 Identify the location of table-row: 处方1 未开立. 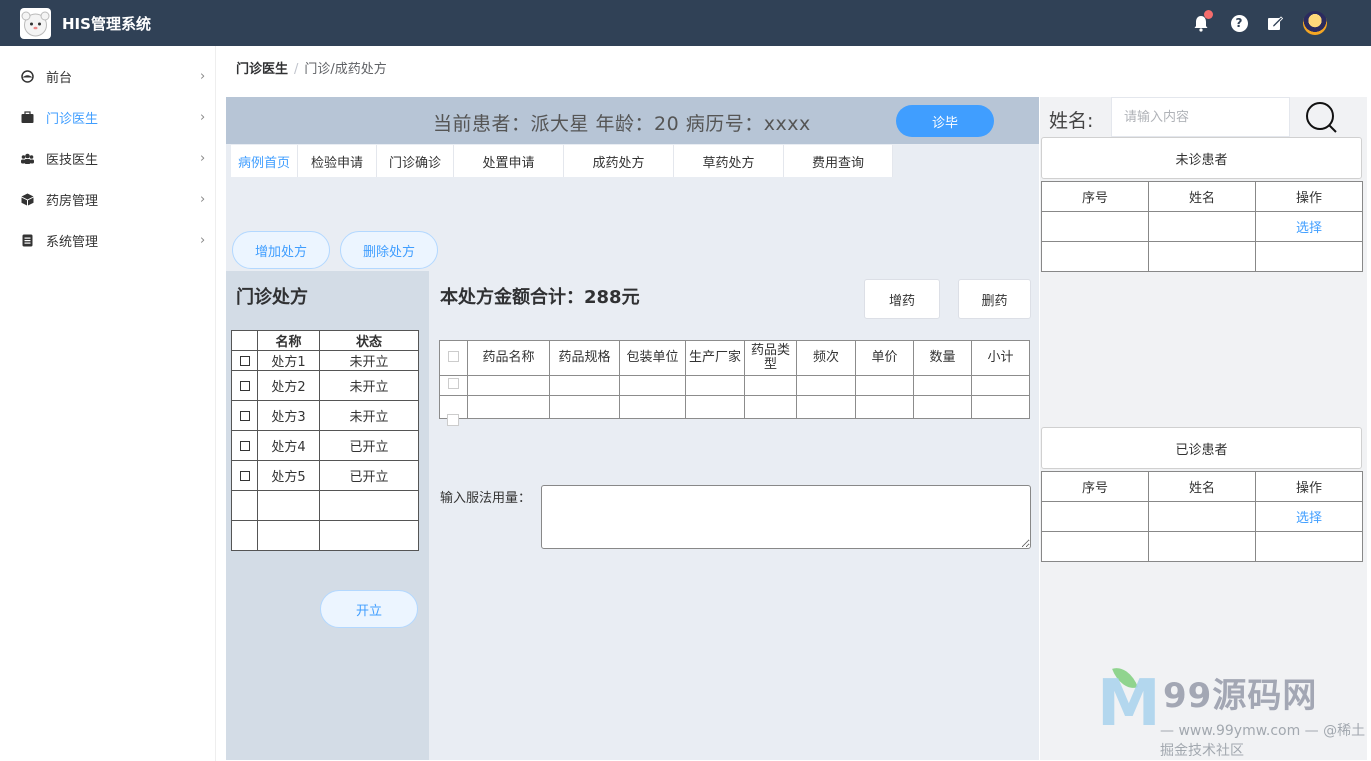
(325, 360).